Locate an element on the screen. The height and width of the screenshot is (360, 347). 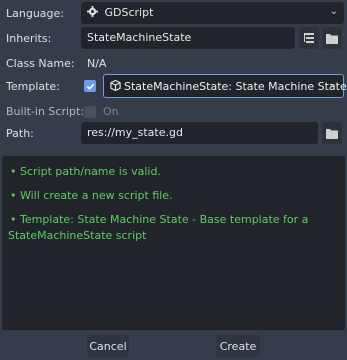
inherits-value: StateMachineState is located at coordinates (139, 37).